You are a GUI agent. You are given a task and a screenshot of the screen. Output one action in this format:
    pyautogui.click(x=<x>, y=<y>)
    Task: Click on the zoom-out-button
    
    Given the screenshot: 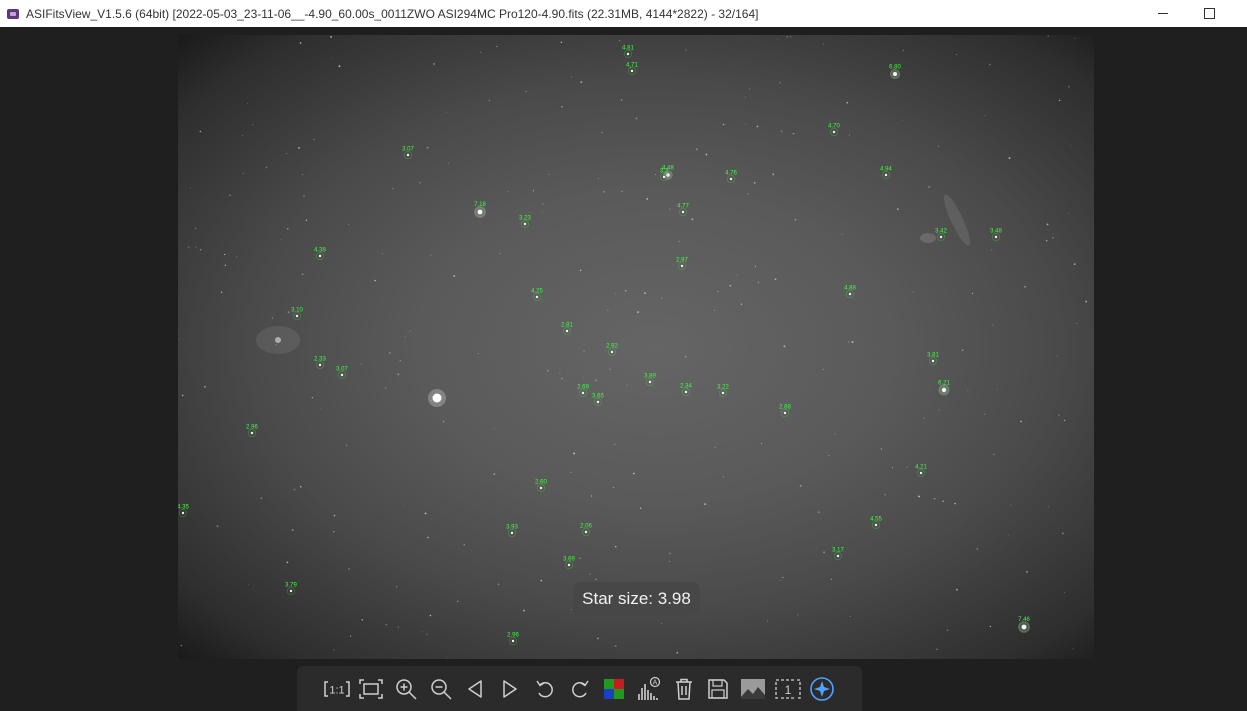 What is the action you would take?
    pyautogui.click(x=440, y=689)
    